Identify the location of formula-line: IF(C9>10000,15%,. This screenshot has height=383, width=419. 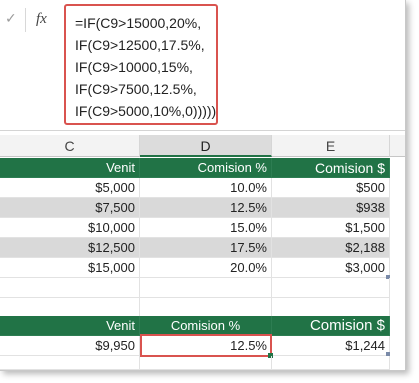
(134, 67).